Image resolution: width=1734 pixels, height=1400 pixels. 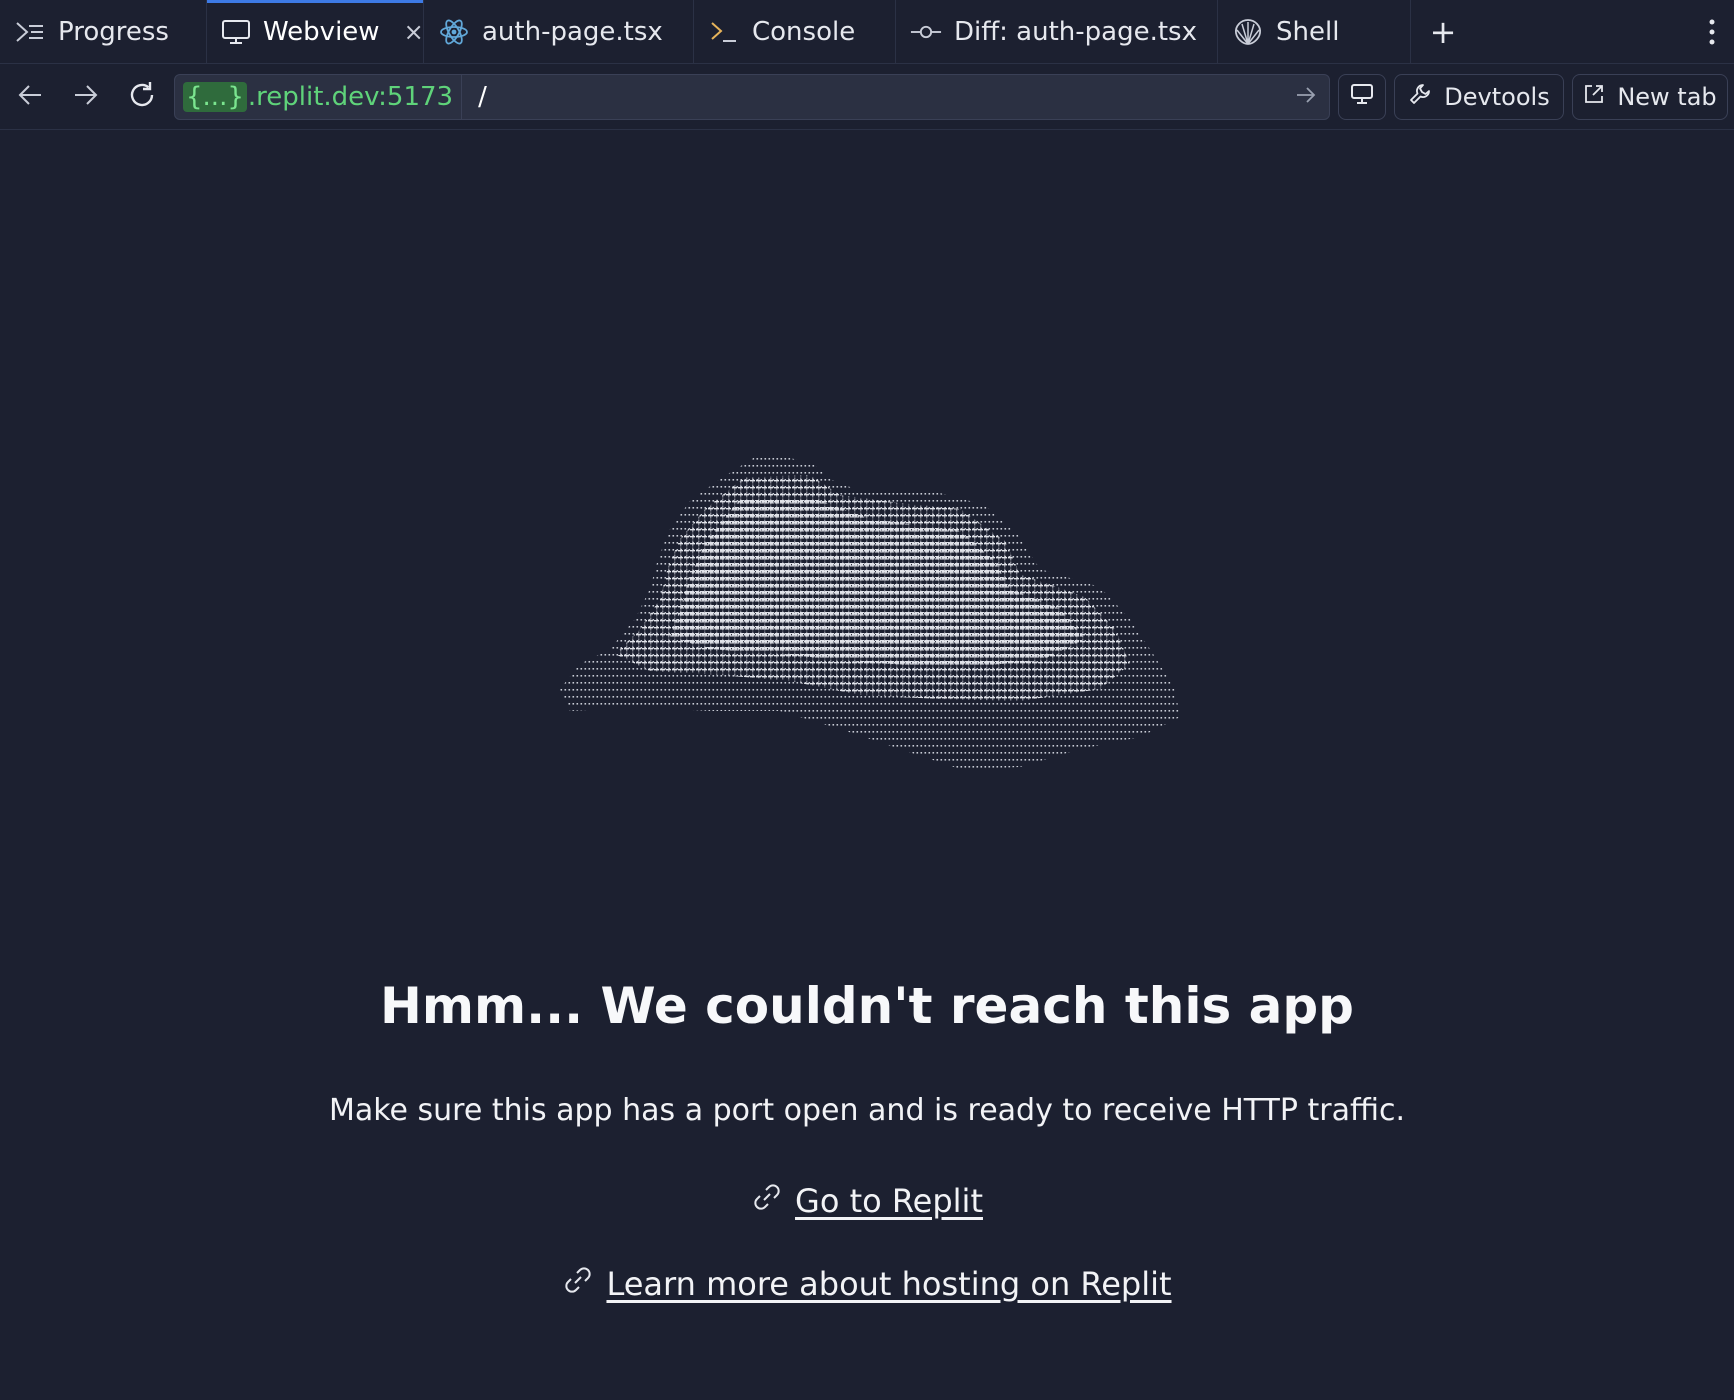 I want to click on add-tab-button: +, so click(x=1443, y=31).